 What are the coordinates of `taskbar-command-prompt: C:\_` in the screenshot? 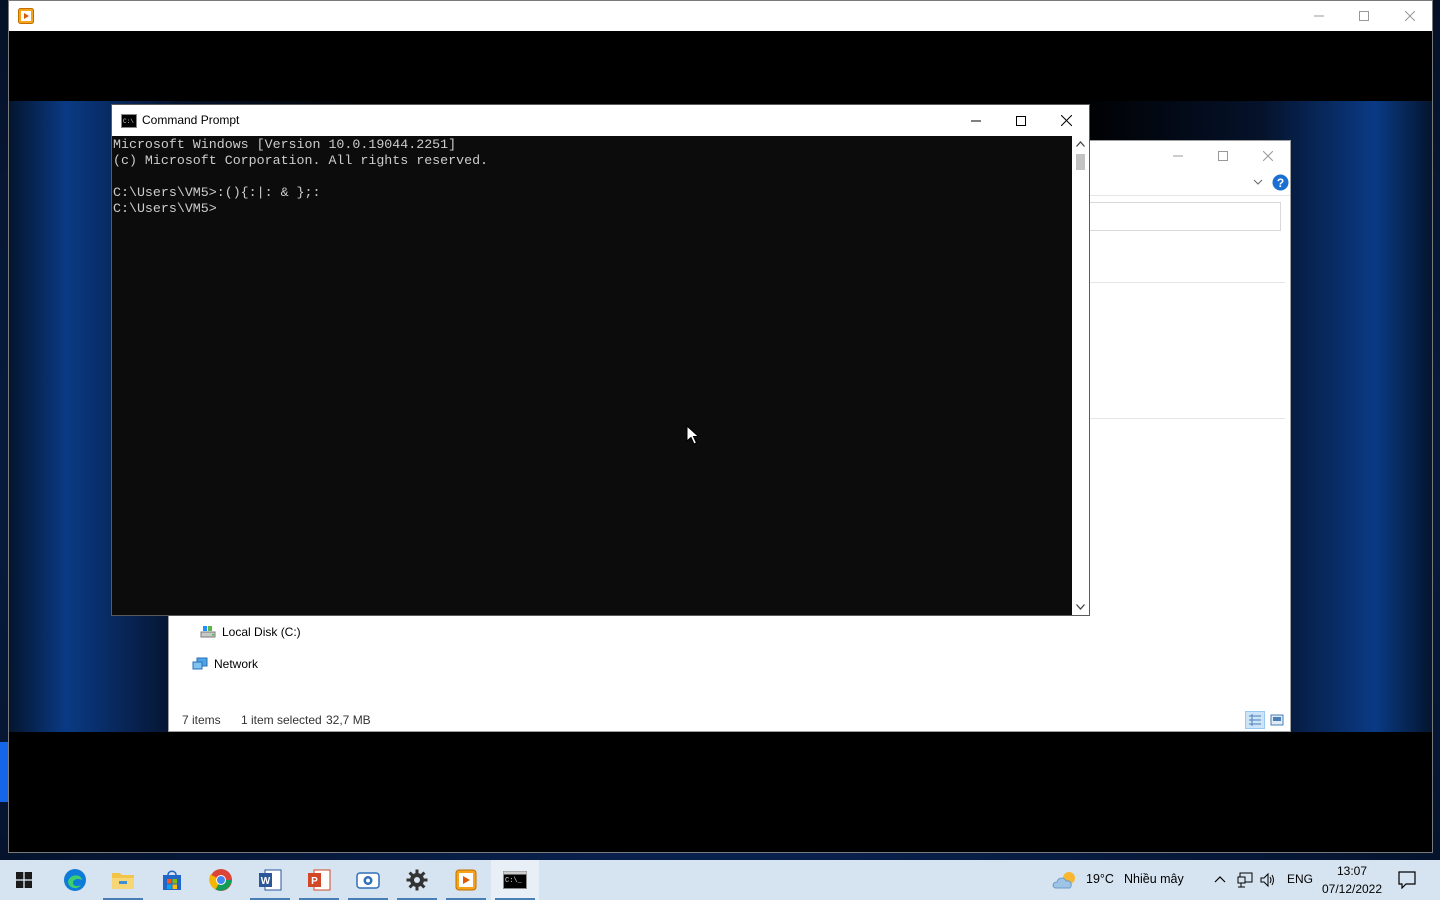 It's located at (515, 880).